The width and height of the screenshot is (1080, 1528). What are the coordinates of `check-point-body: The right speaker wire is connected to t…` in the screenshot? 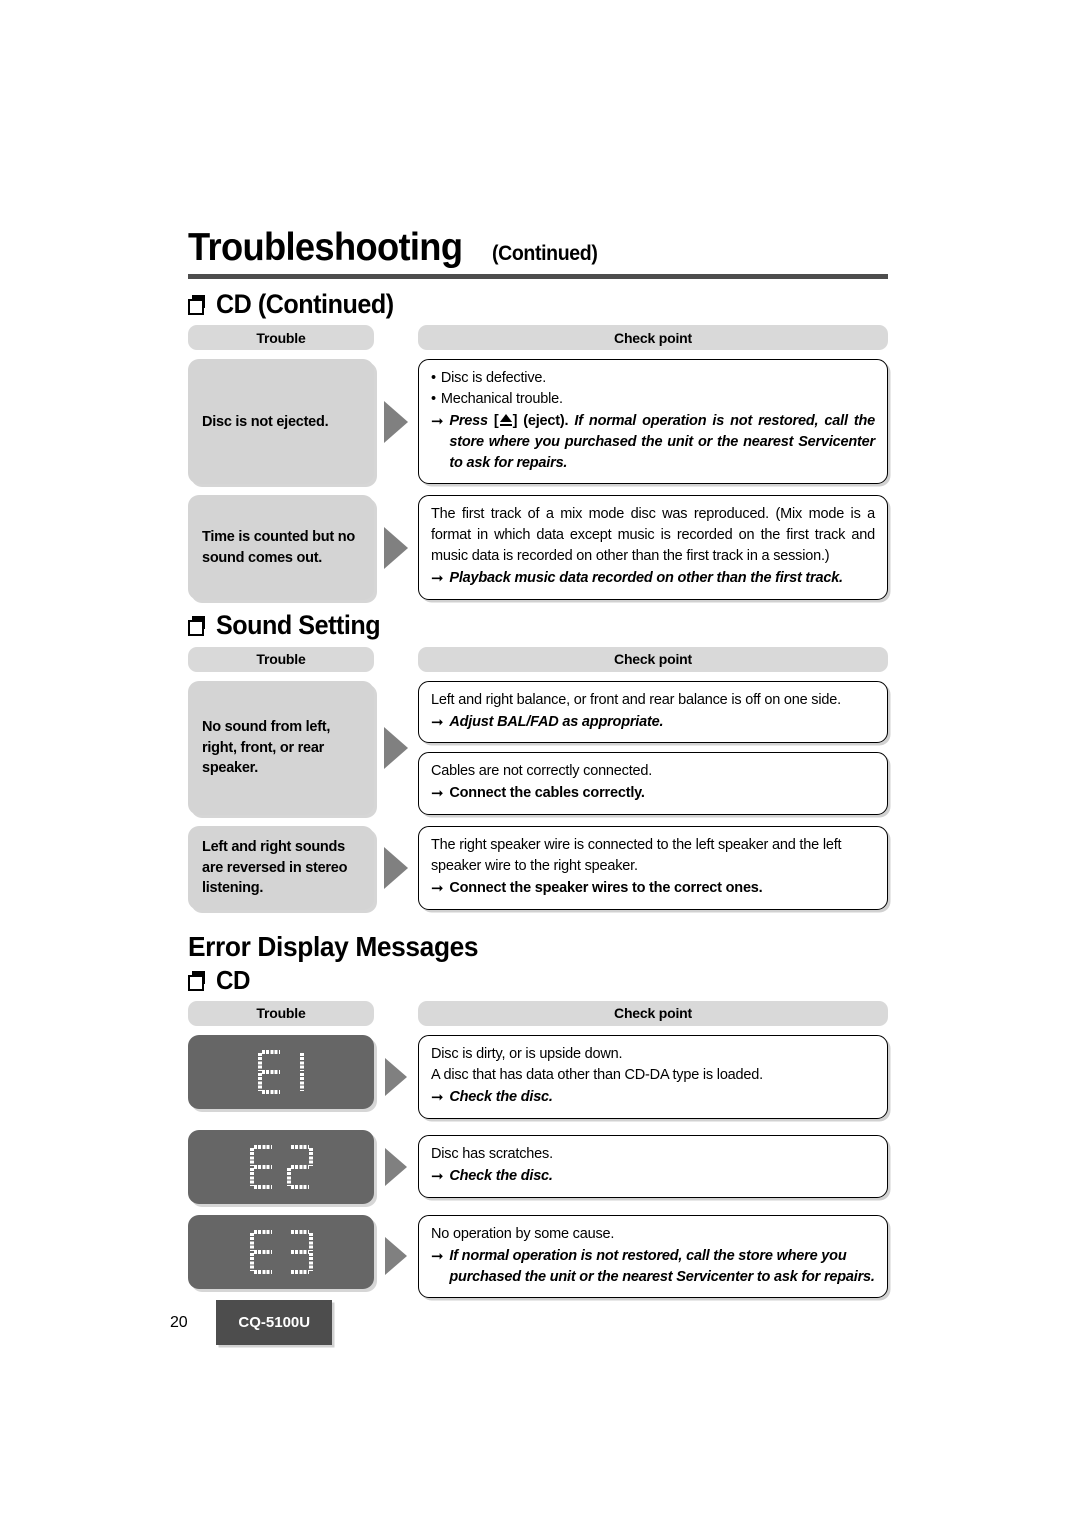 It's located at (636, 856).